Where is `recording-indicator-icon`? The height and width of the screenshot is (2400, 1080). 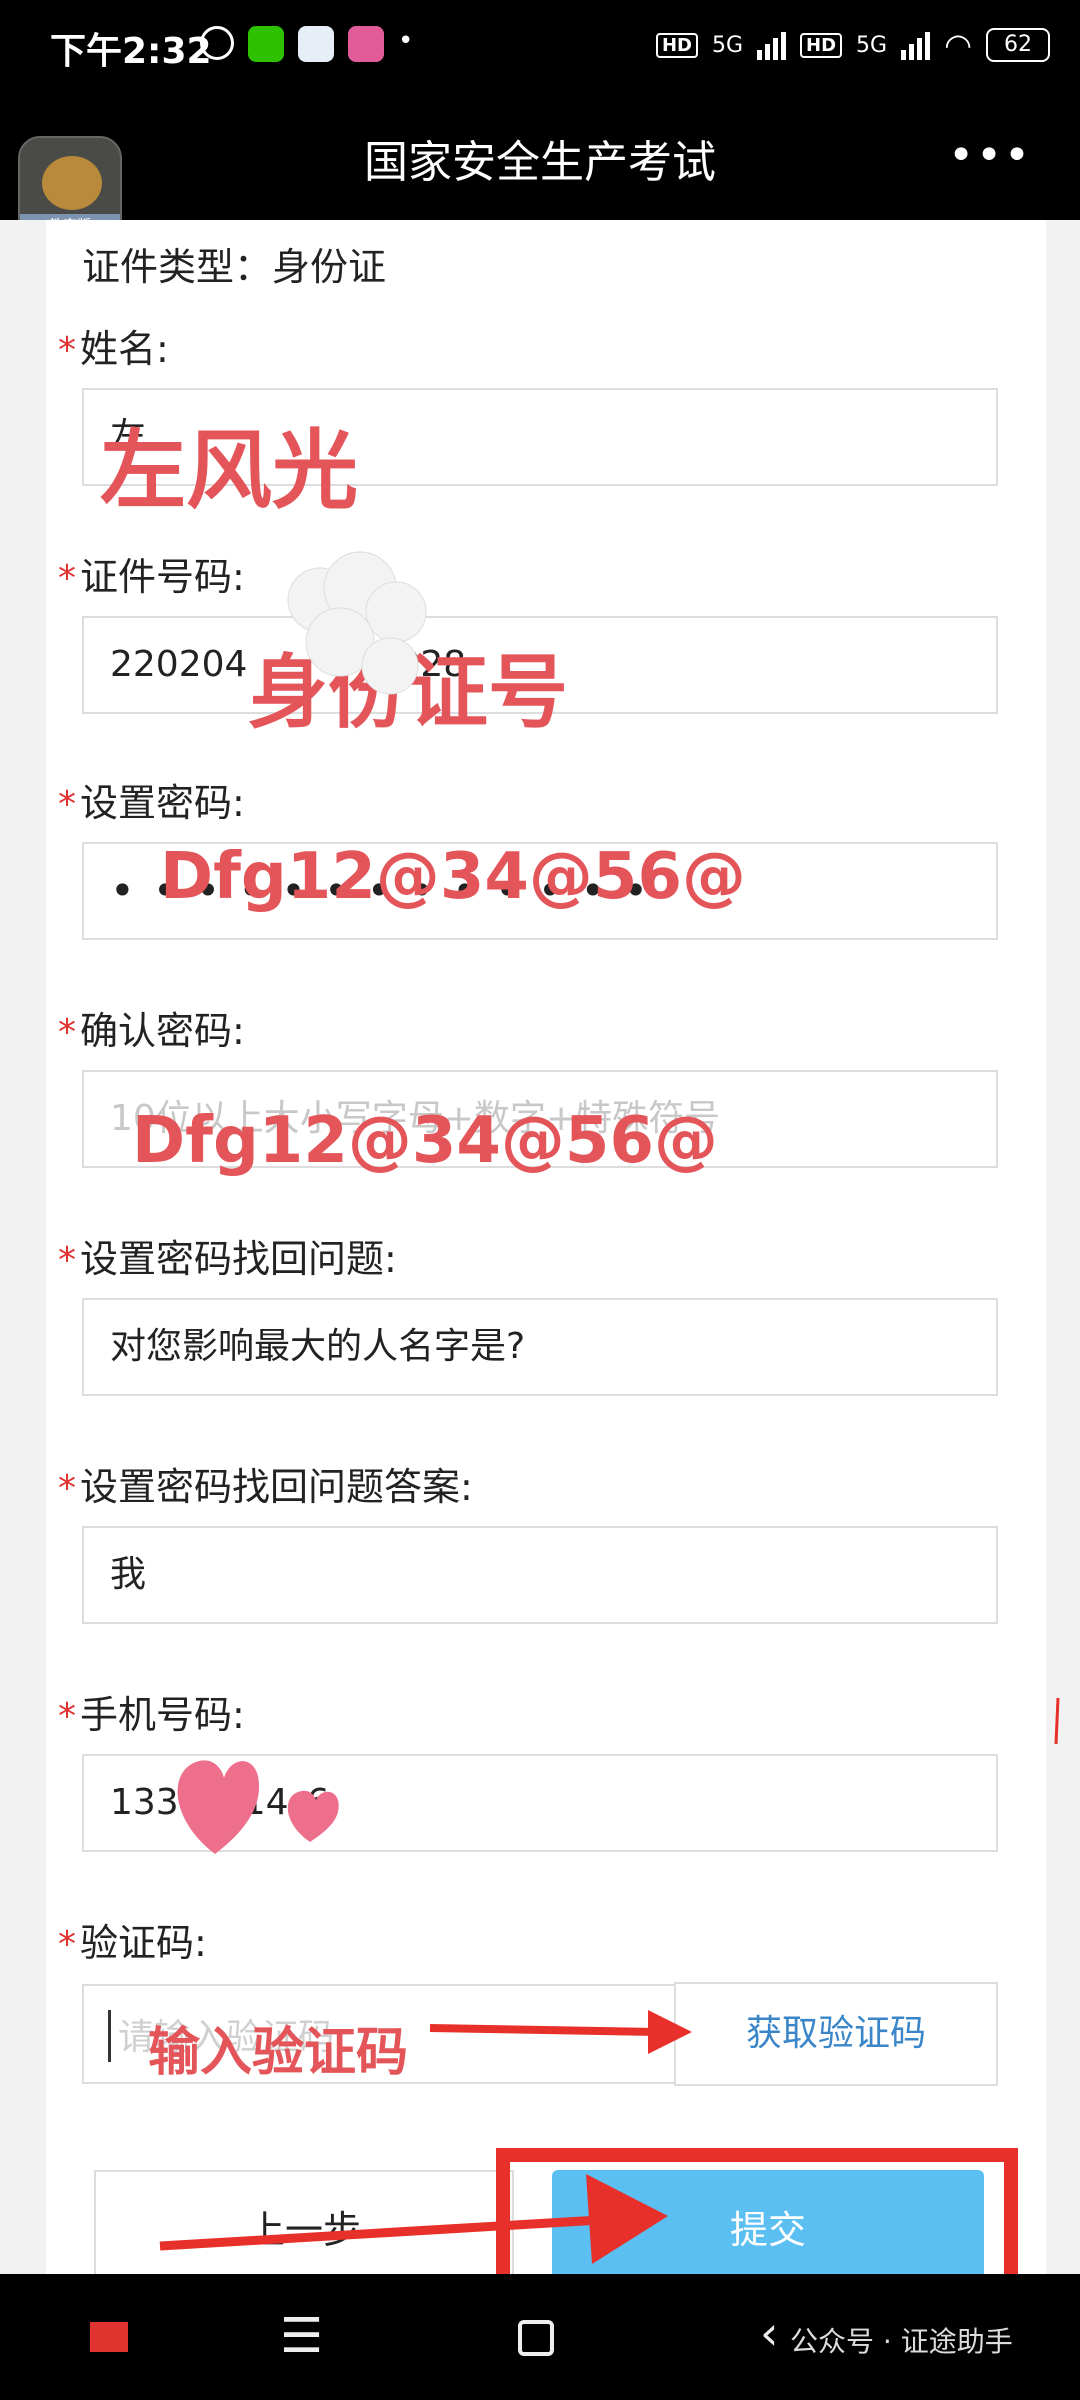
recording-indicator-icon is located at coordinates (109, 2337).